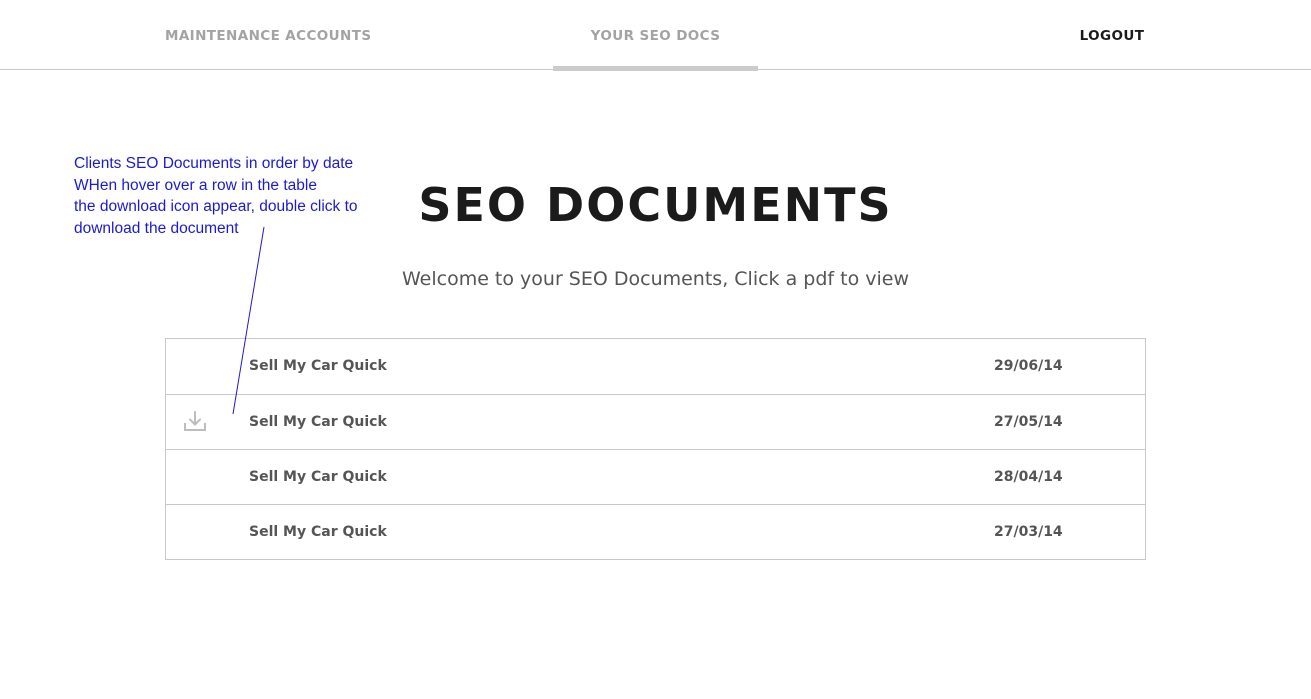 This screenshot has width=1311, height=699. Describe the element at coordinates (268, 35) in the screenshot. I see `nav-maintenance-accounts: MAINTENANCE ACCOUNTS` at that location.